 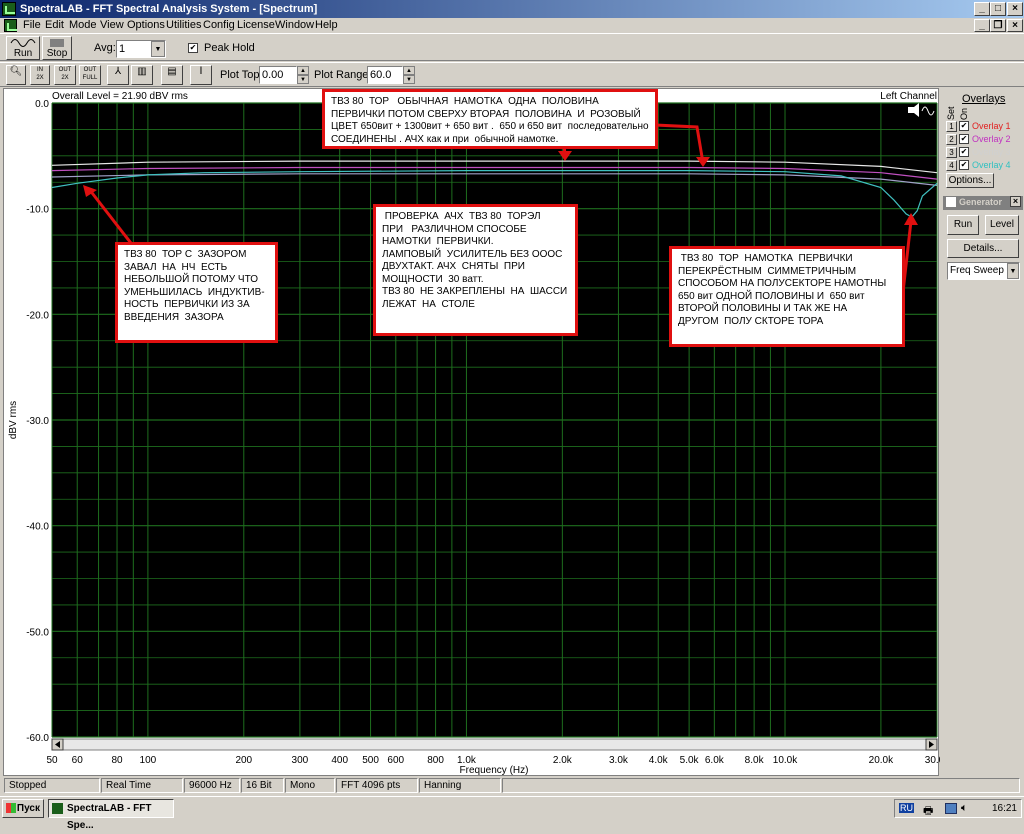 What do you see at coordinates (964, 126) in the screenshot?
I see `overlay-on-1-checkbox: ✔` at bounding box center [964, 126].